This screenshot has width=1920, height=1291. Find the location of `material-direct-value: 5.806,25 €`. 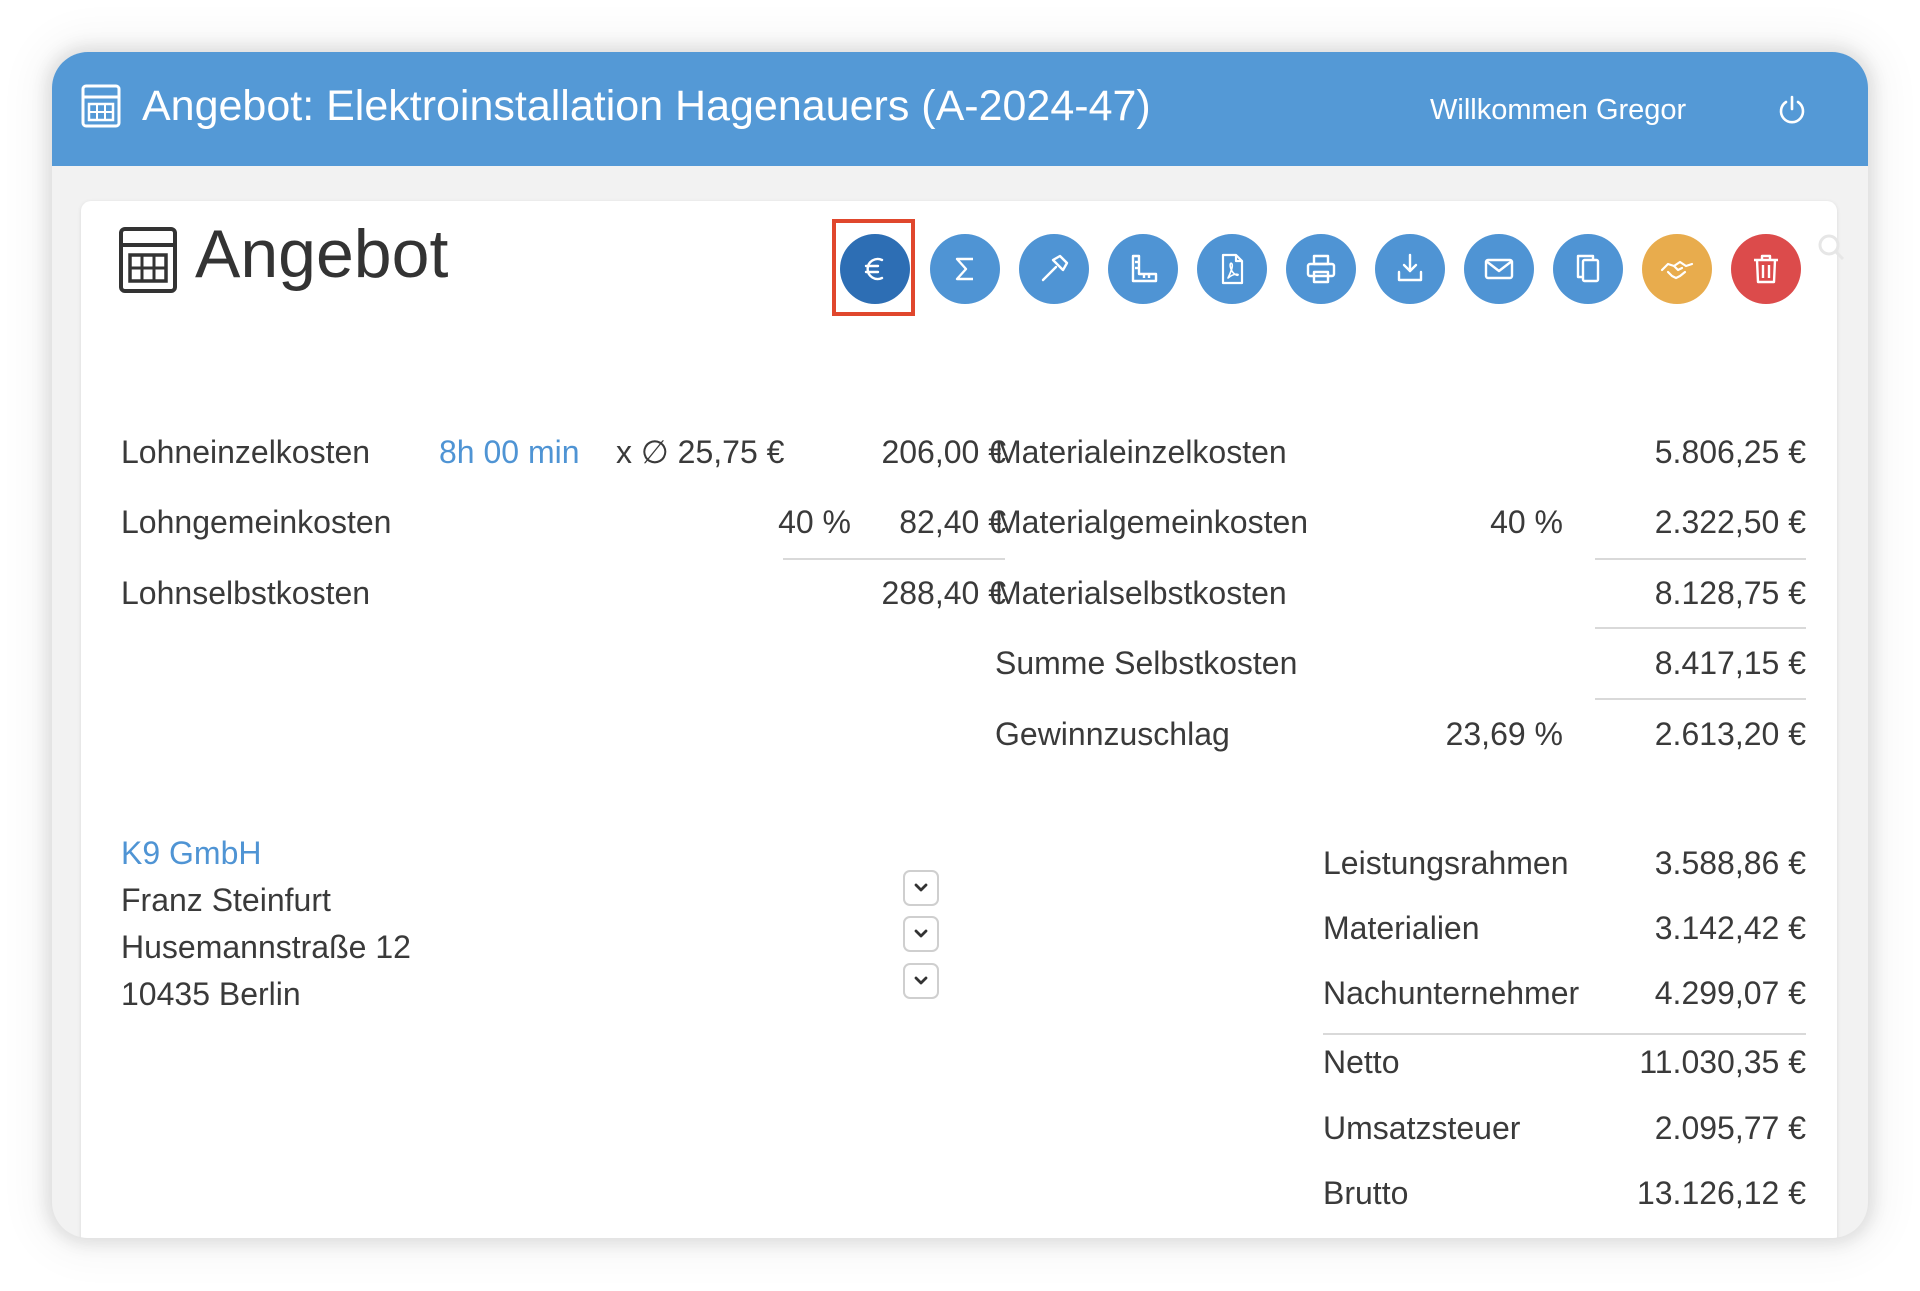

material-direct-value: 5.806,25 € is located at coordinates (1730, 452).